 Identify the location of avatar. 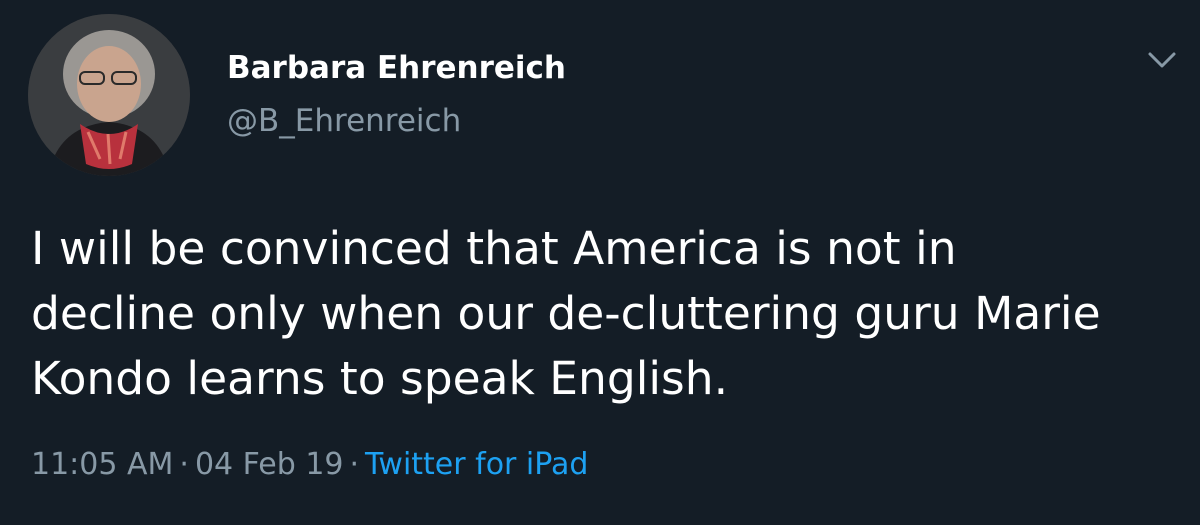
(109, 95).